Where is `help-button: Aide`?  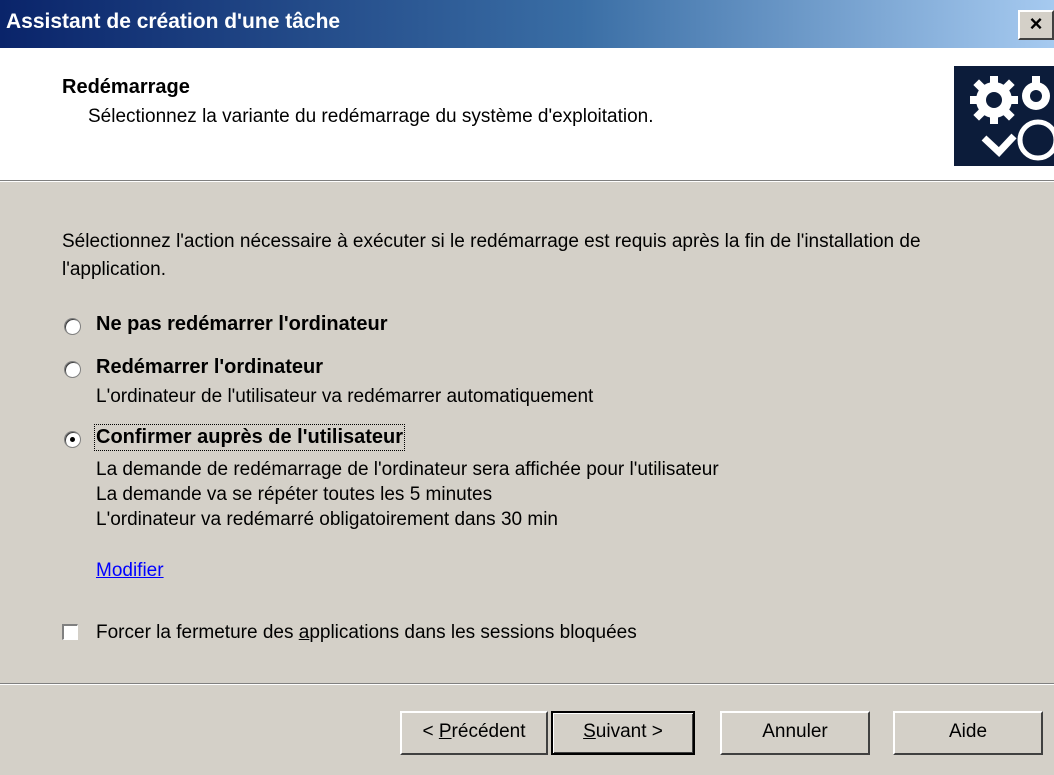
help-button: Aide is located at coordinates (968, 733).